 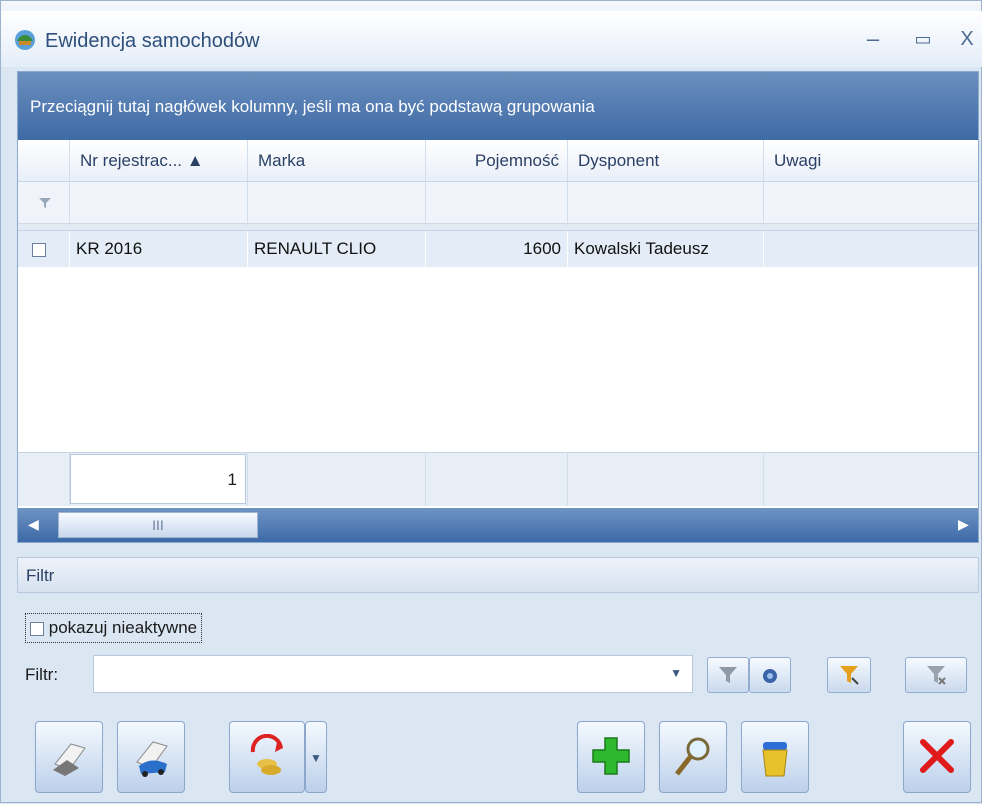 I want to click on table-row-checkbox-cell, so click(x=44, y=249).